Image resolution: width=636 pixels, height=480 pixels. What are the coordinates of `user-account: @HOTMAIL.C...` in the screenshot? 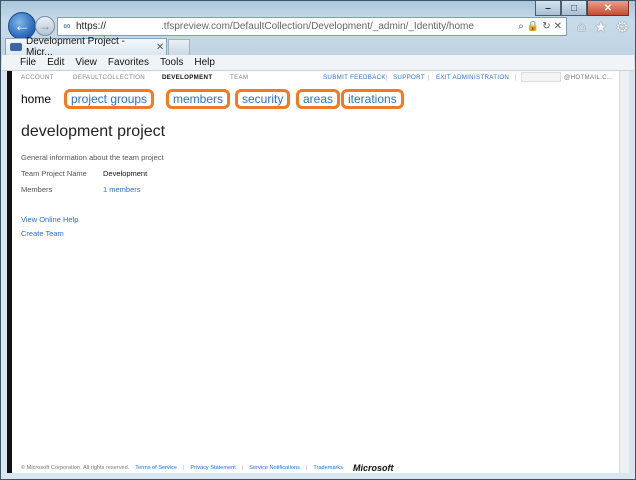 It's located at (588, 77).